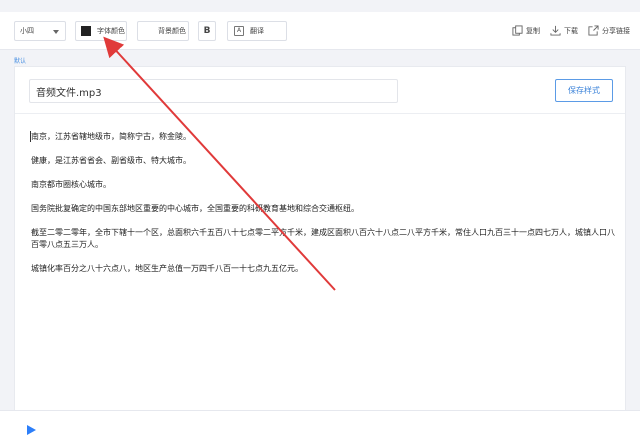  I want to click on toolbar-actions: 复制 下载 分享链接, so click(571, 30).